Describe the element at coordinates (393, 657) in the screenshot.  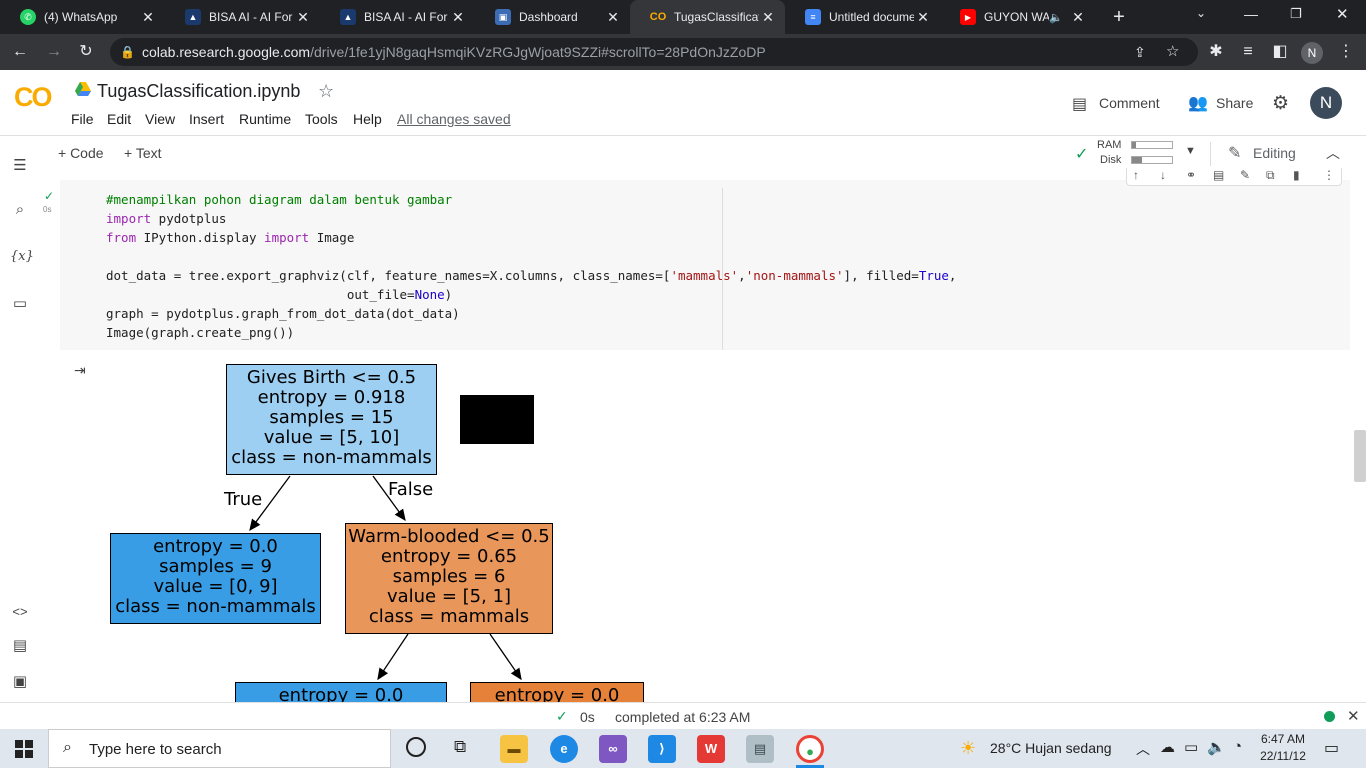
I see `tree-edge-rl` at that location.